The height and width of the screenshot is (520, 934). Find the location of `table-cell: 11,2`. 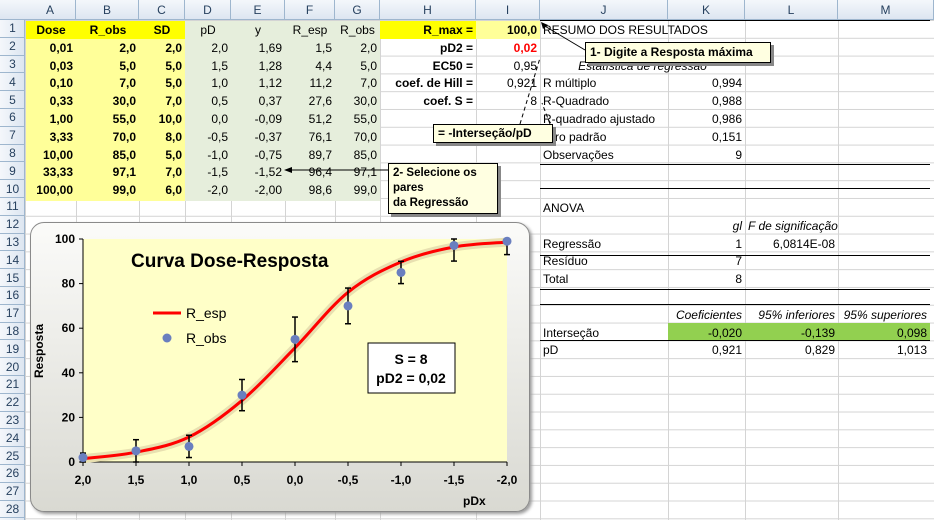

table-cell: 11,2 is located at coordinates (310, 83).